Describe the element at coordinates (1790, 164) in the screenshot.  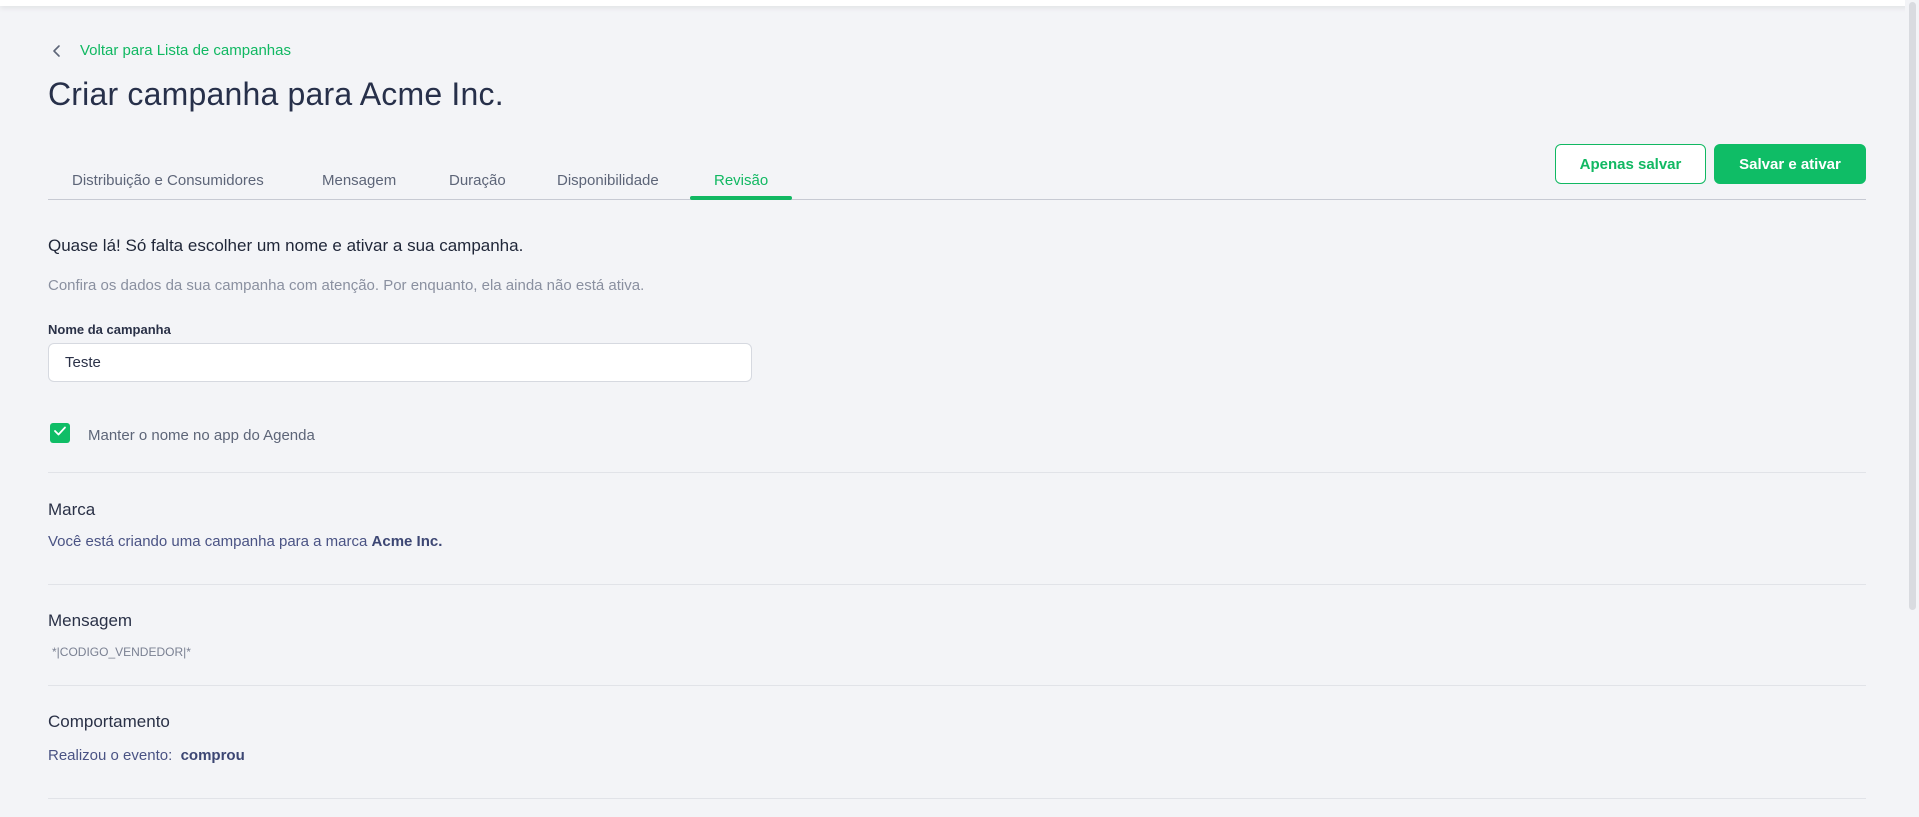
I see `save-activate-button: Salvar e ativar` at that location.